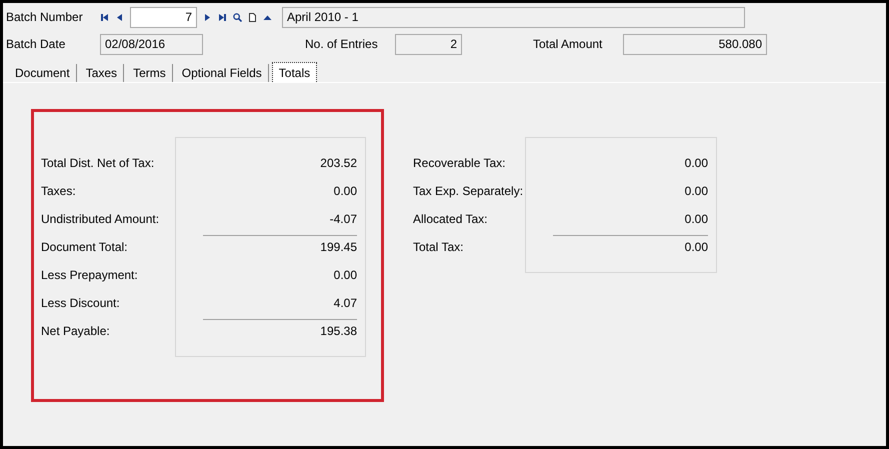 This screenshot has width=889, height=449. I want to click on total-value: -4.07, so click(343, 219).